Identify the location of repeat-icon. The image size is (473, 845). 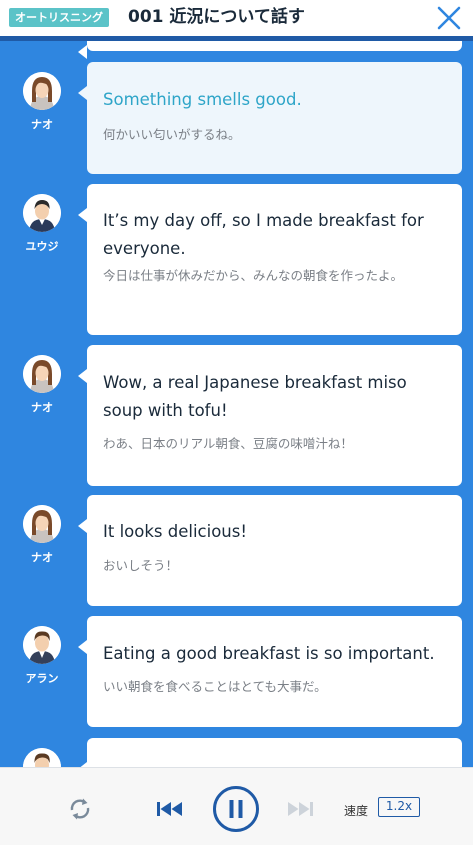
(80, 809).